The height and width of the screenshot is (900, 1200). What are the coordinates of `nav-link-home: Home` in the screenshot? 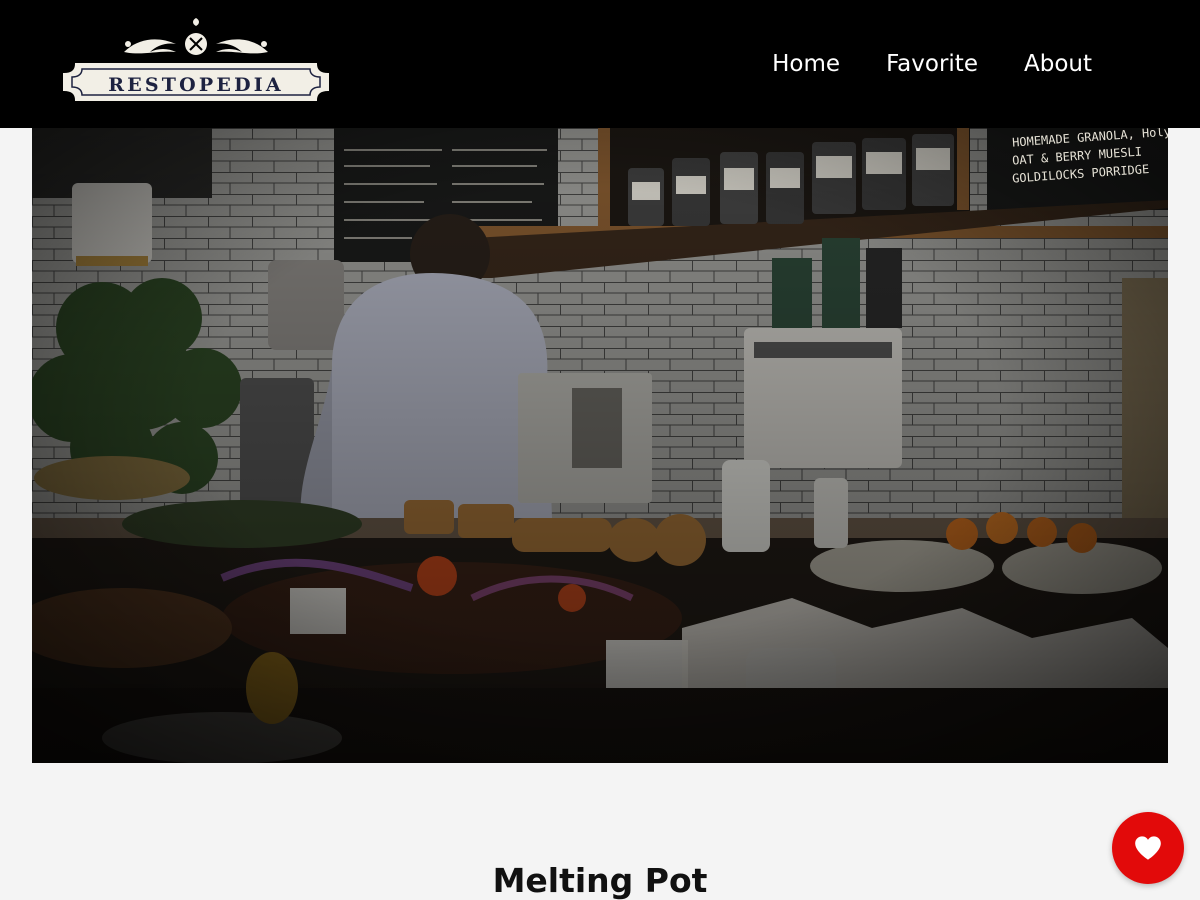 It's located at (806, 64).